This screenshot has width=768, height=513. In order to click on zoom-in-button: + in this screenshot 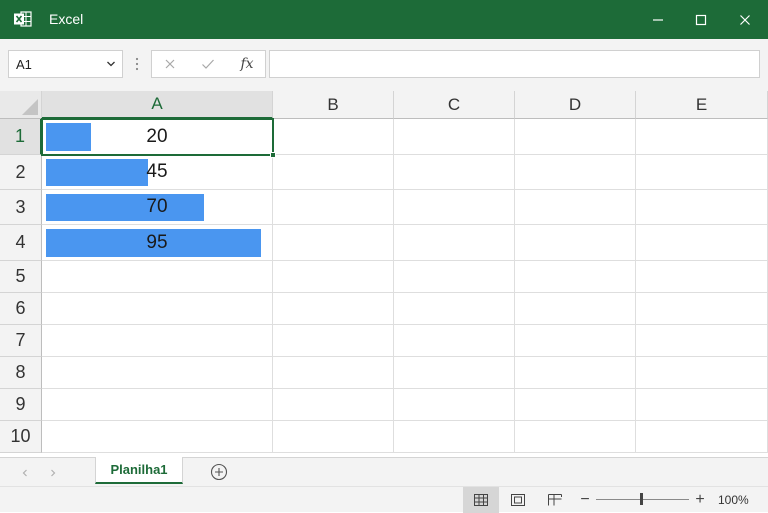, I will do `click(700, 500)`.